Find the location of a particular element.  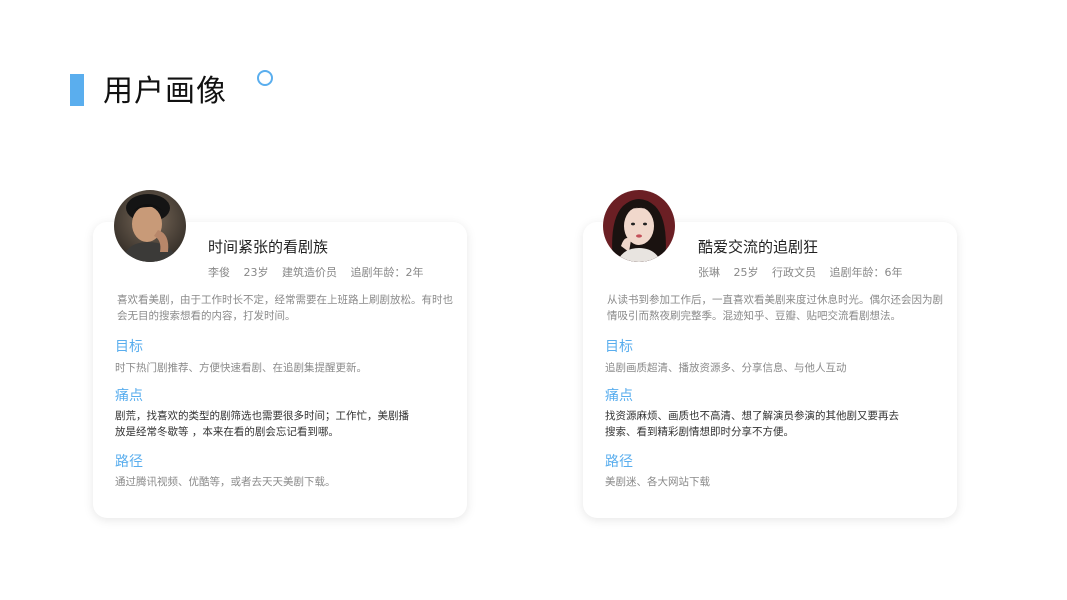

page-title: 用户画像 is located at coordinates (165, 91).